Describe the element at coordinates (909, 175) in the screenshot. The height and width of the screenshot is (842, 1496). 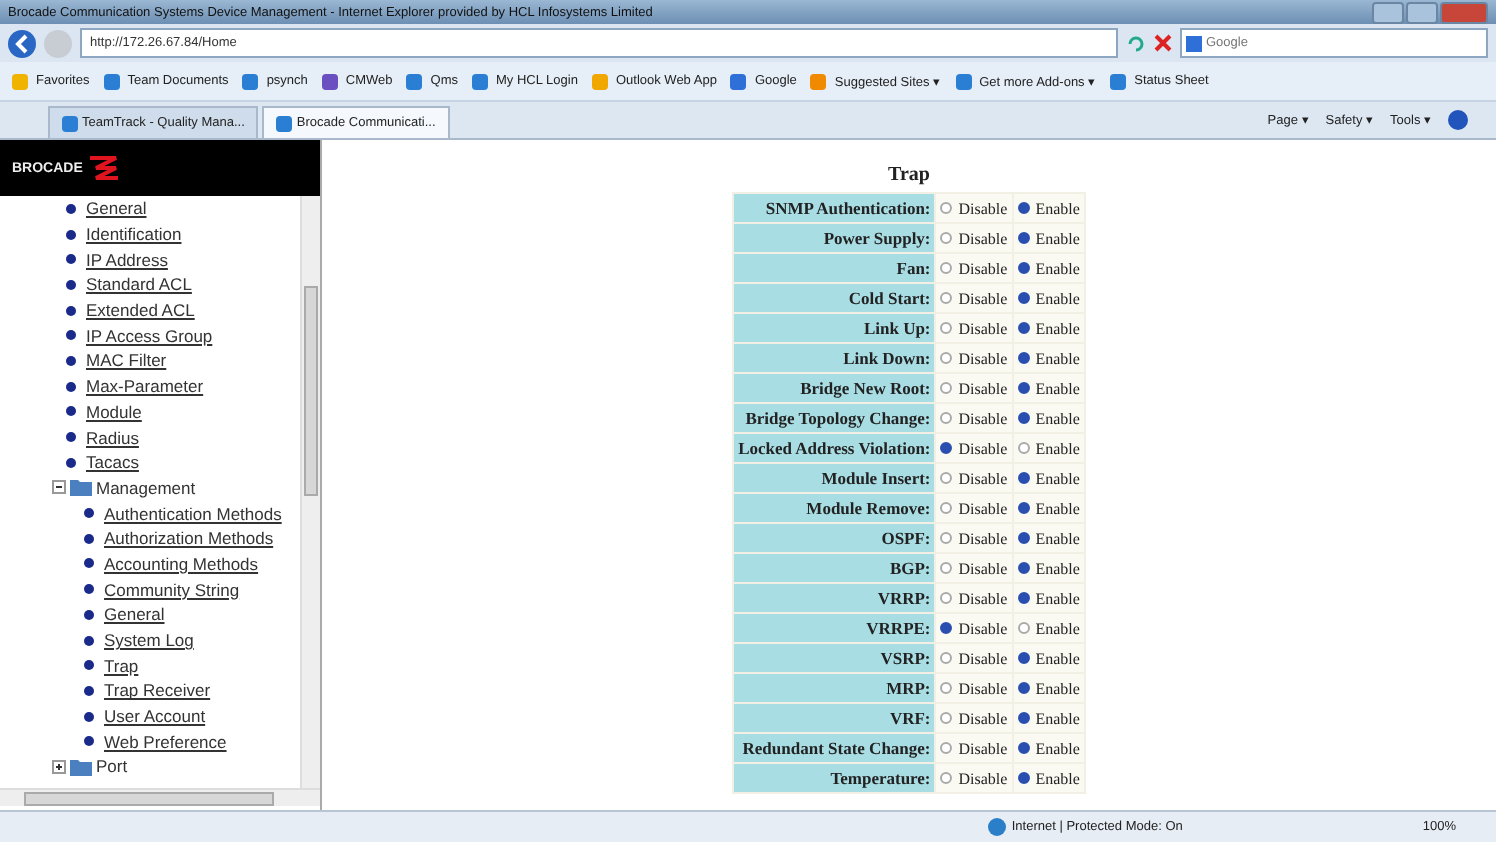
I see `page-heading: Trap` at that location.